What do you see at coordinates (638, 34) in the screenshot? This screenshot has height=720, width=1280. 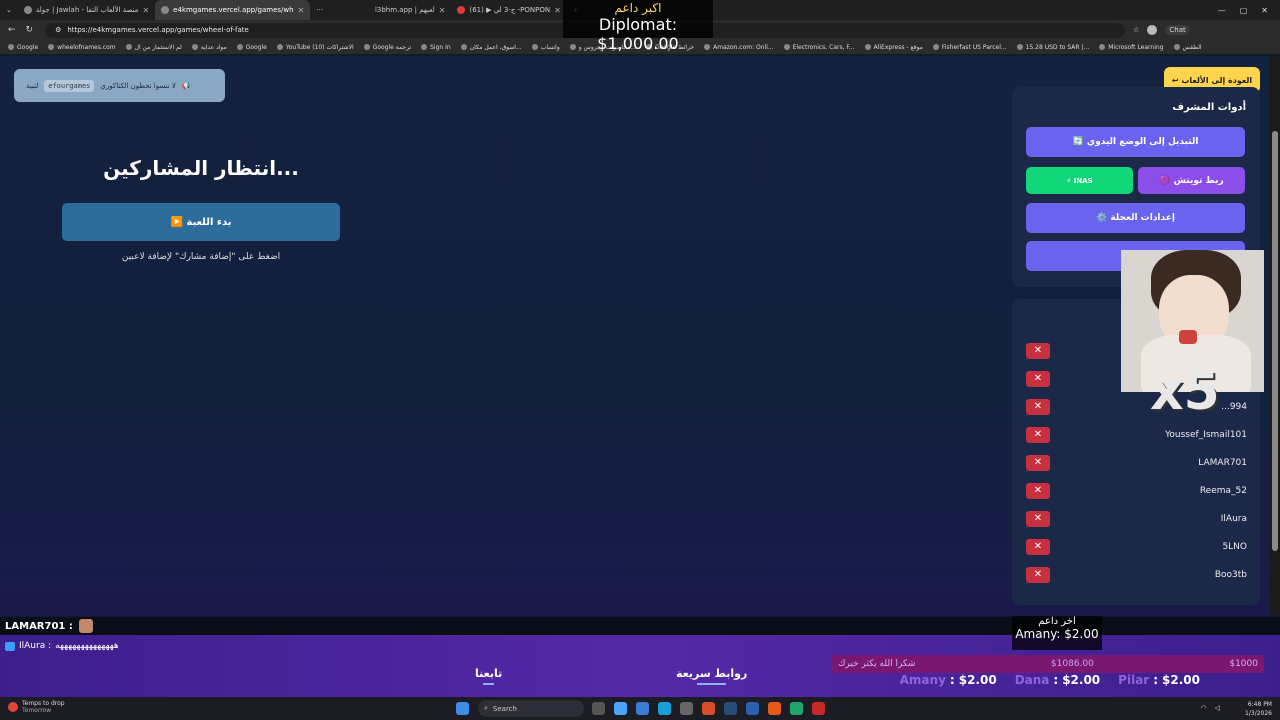 I see `top-donor-value: Diplomat: $1,000.00` at bounding box center [638, 34].